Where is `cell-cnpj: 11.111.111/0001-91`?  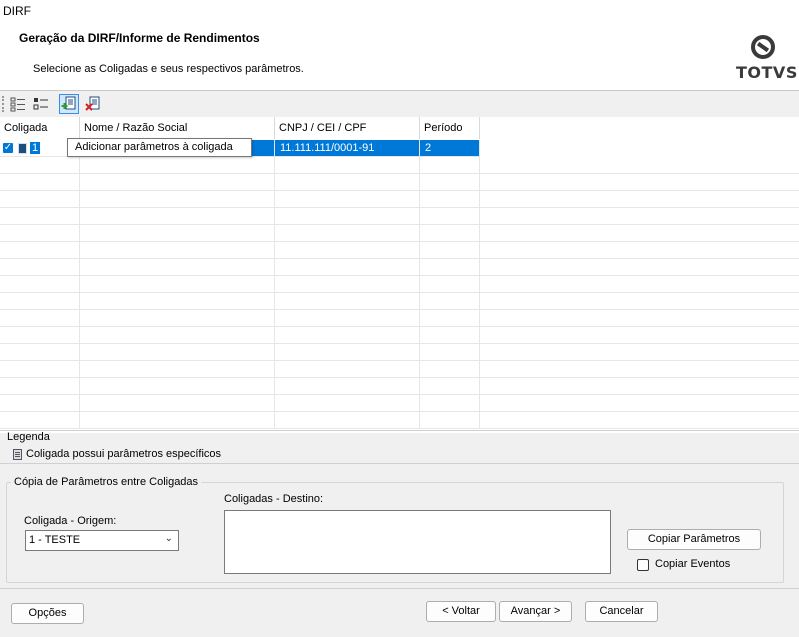 cell-cnpj: 11.111.111/0001-91 is located at coordinates (347, 148).